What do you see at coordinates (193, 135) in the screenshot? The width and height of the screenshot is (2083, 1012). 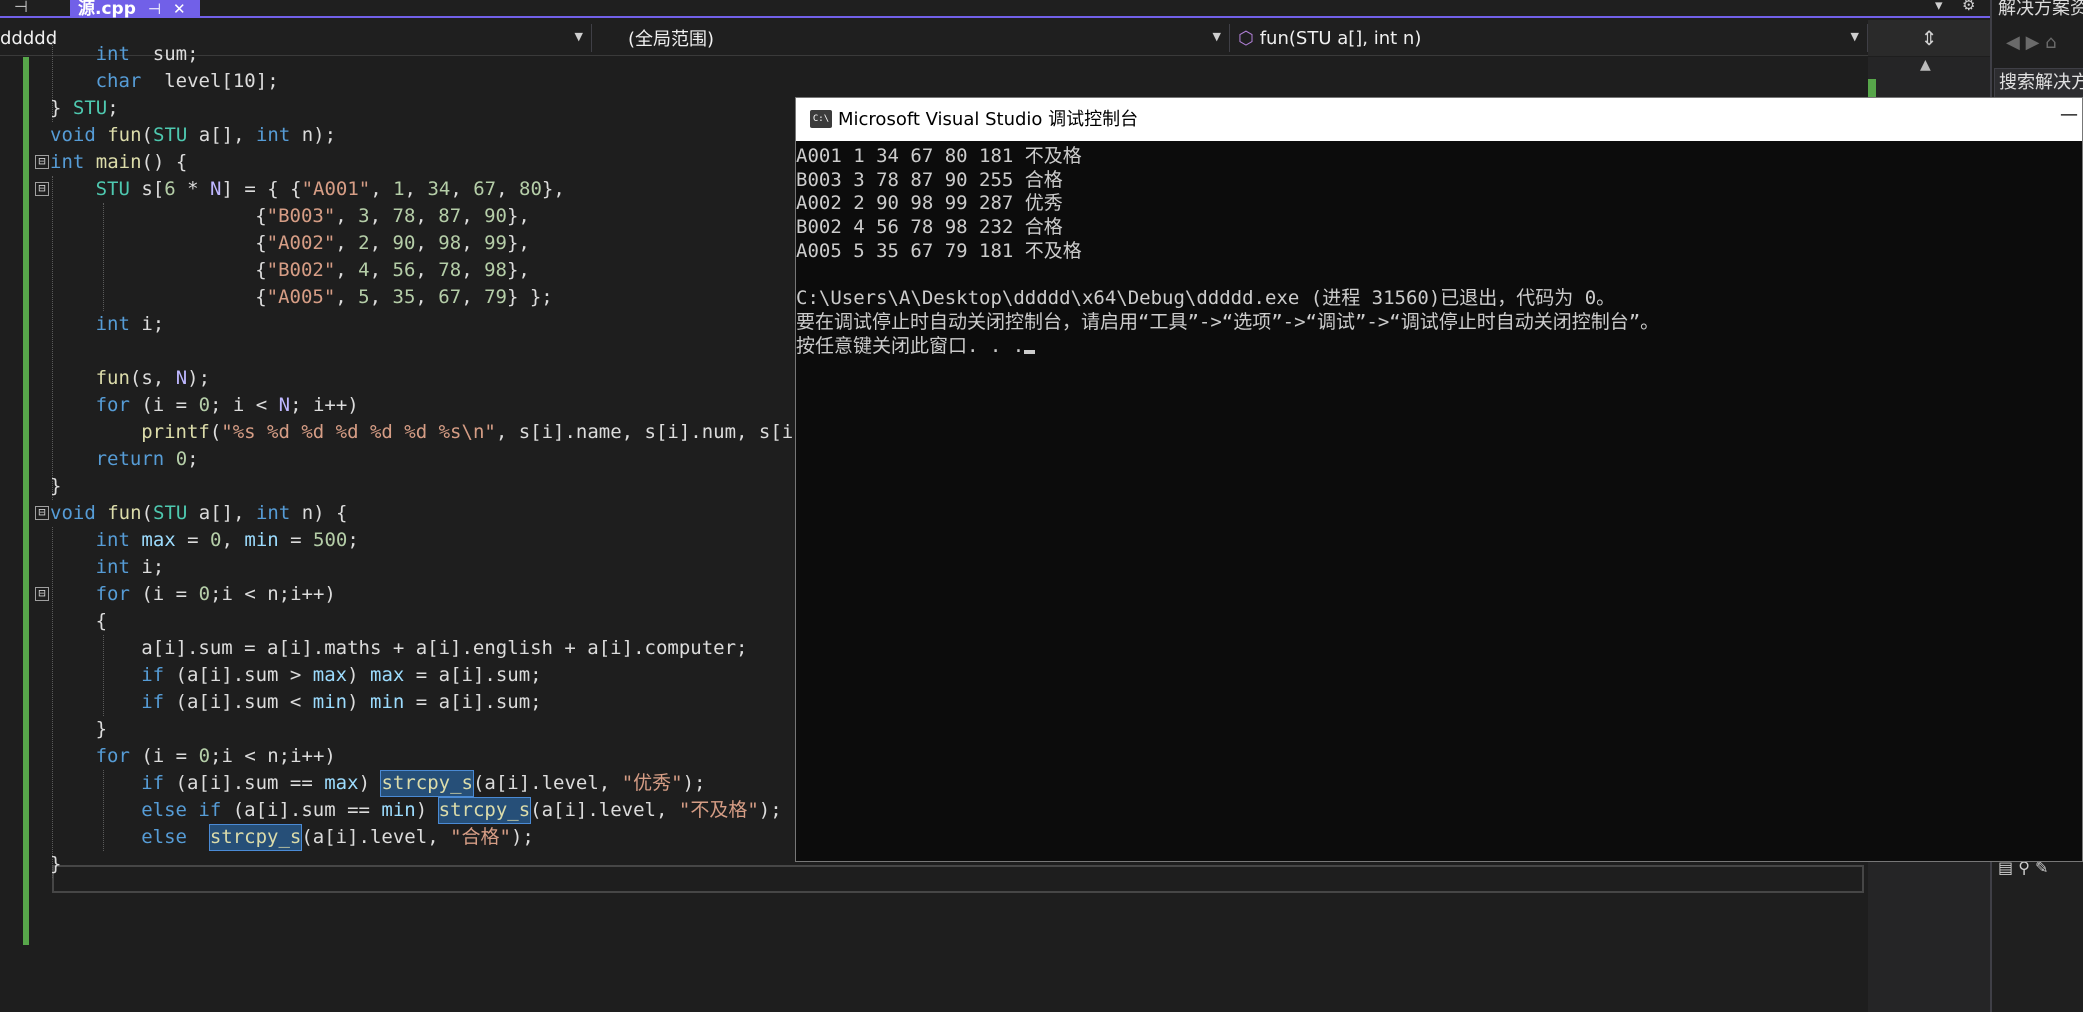 I see `code-line: void fun(STU a[], int n);` at bounding box center [193, 135].